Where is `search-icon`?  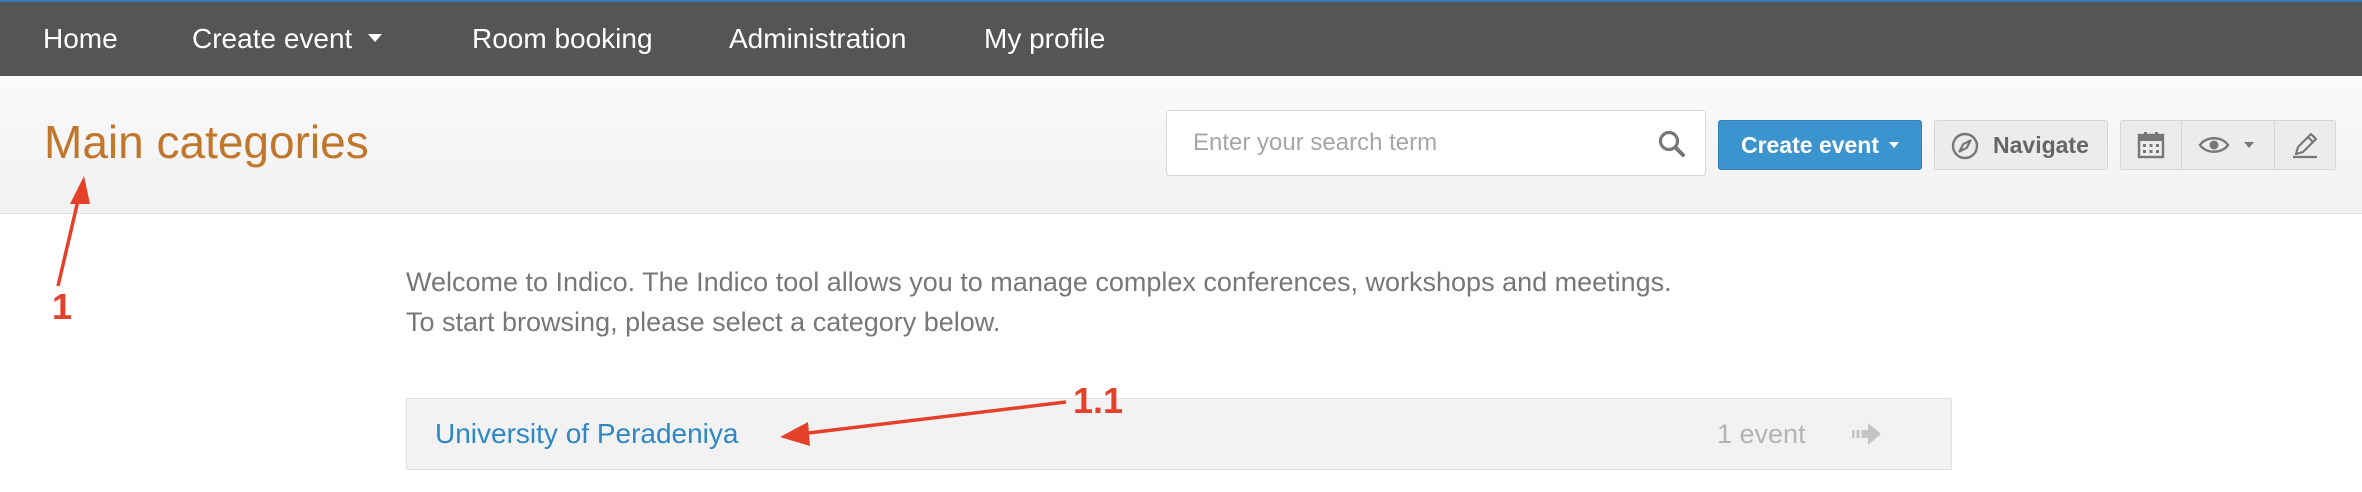
search-icon is located at coordinates (1672, 144).